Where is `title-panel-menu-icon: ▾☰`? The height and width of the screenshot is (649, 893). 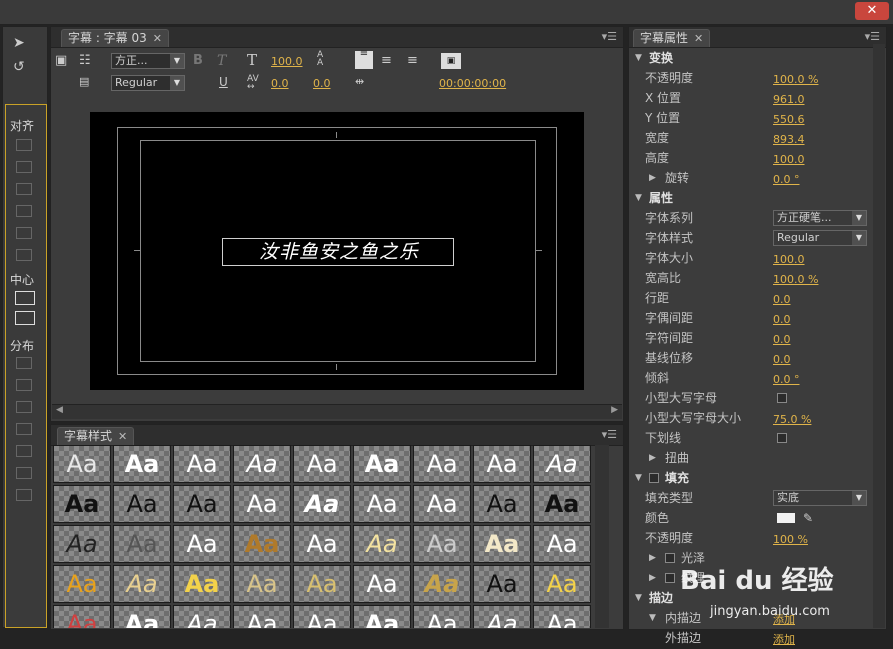
title-panel-menu-icon: ▾☰ is located at coordinates (609, 36).